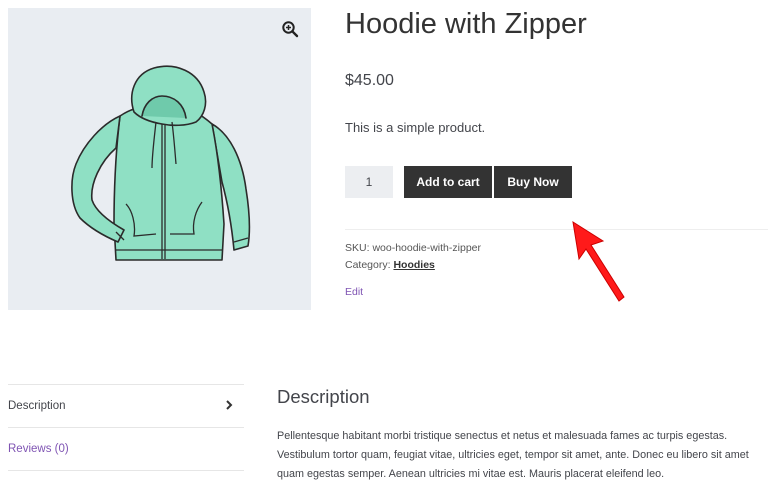 Image resolution: width=768 pixels, height=489 pixels. Describe the element at coordinates (466, 24) in the screenshot. I see `product-title: Hoodie with Zipper` at that location.